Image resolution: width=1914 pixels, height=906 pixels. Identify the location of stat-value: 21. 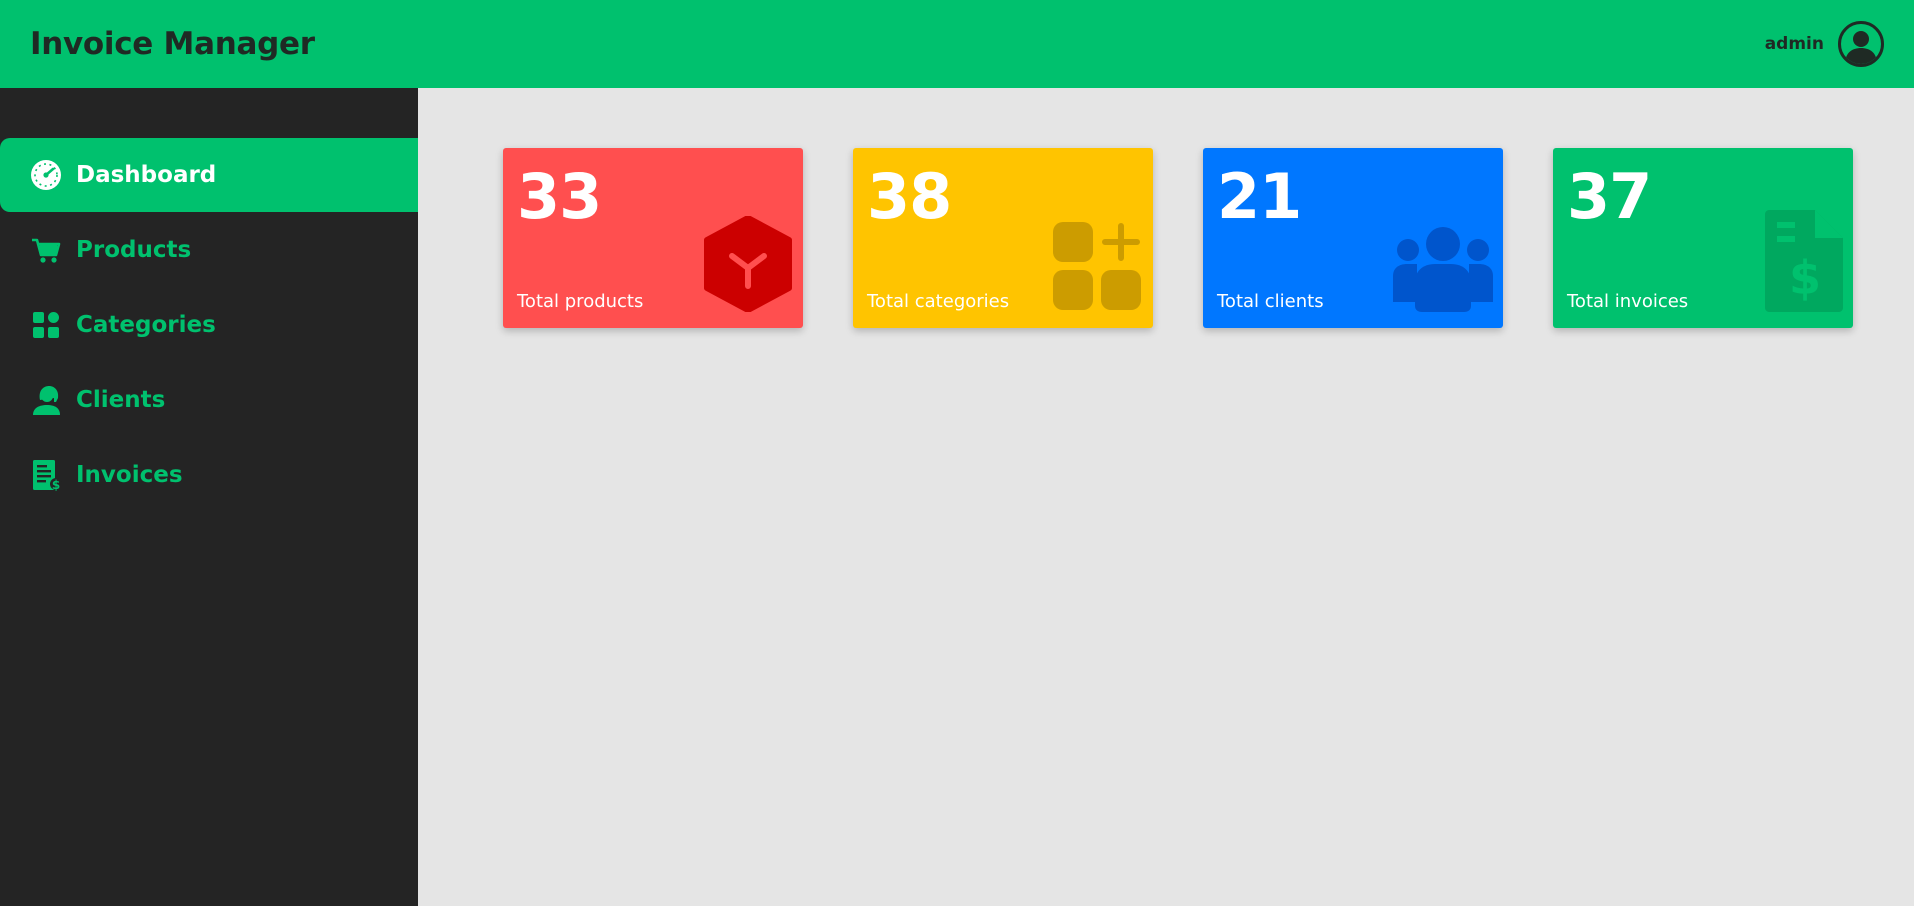
(1259, 196).